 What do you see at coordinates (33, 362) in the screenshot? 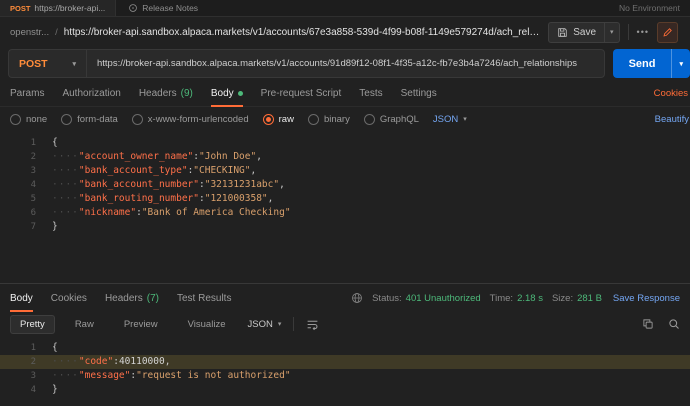
I see `line-number: 2` at bounding box center [33, 362].